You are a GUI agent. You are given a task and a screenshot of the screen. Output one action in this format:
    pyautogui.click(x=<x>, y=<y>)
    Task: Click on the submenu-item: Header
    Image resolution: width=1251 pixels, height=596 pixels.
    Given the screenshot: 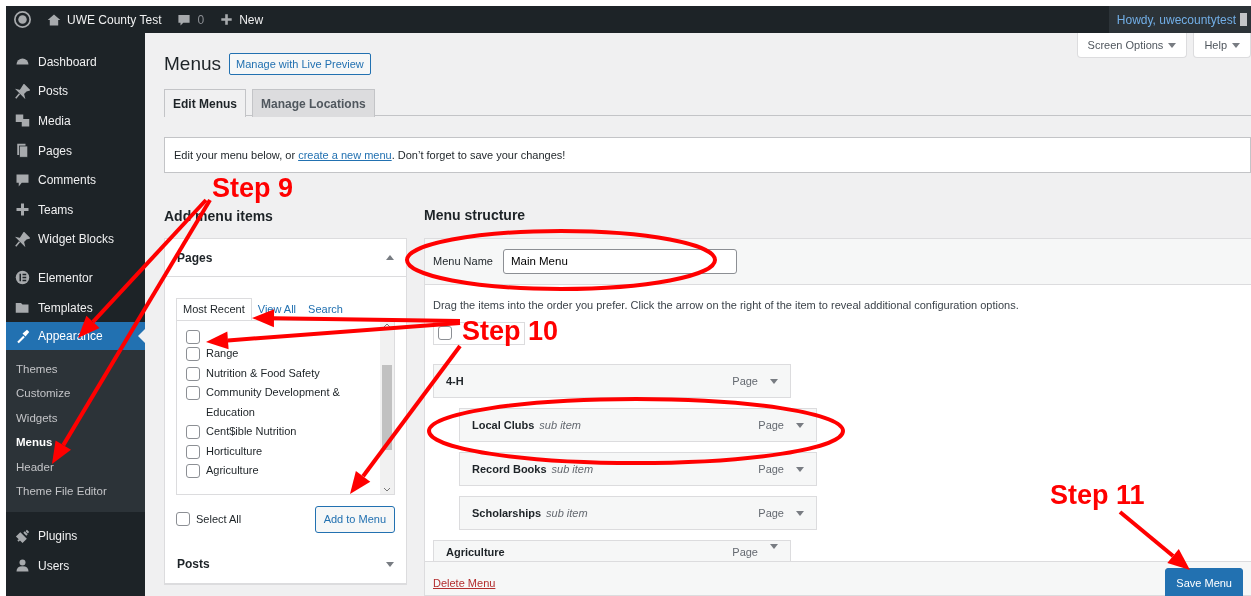 What is the action you would take?
    pyautogui.click(x=75, y=467)
    